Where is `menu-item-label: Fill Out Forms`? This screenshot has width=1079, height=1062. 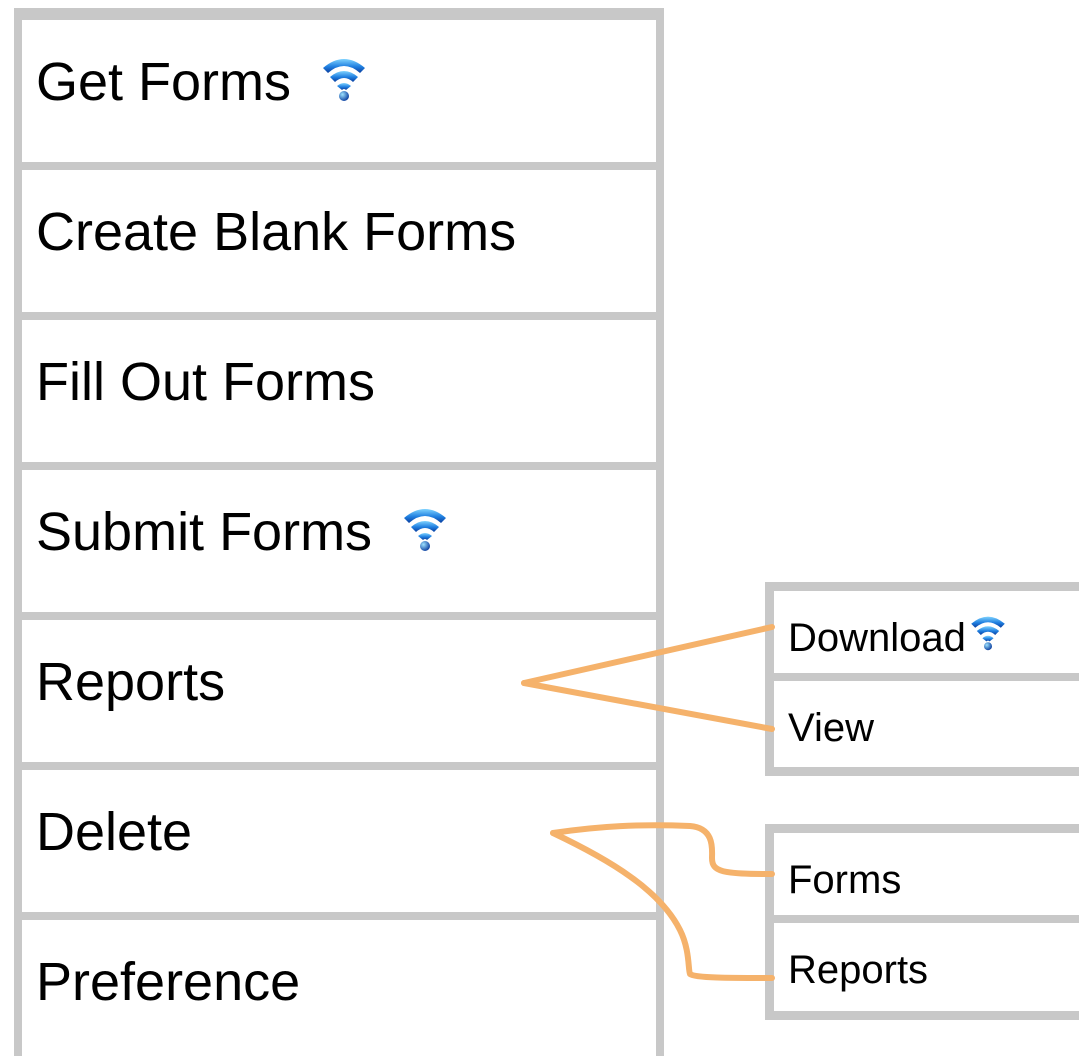 menu-item-label: Fill Out Forms is located at coordinates (206, 382).